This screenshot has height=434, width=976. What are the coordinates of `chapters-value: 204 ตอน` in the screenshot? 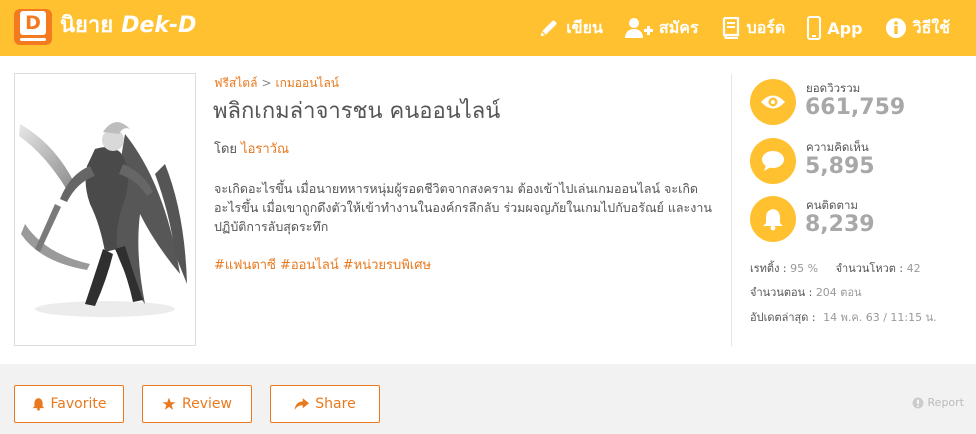 It's located at (838, 292).